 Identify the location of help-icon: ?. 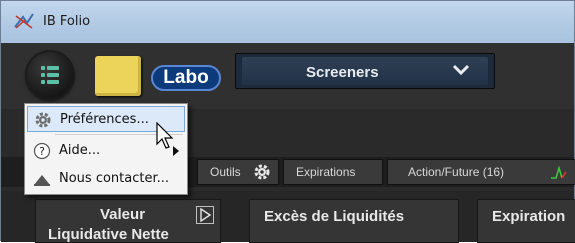
(42, 151).